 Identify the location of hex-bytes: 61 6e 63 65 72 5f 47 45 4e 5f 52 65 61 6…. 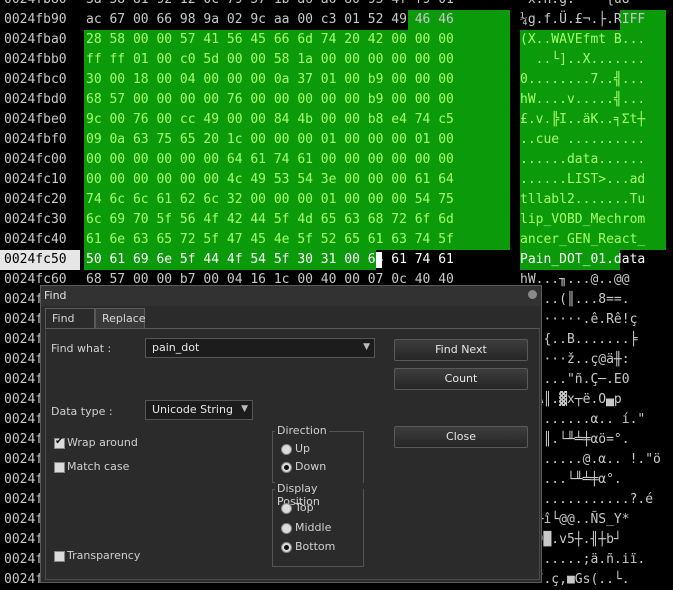
(270, 240).